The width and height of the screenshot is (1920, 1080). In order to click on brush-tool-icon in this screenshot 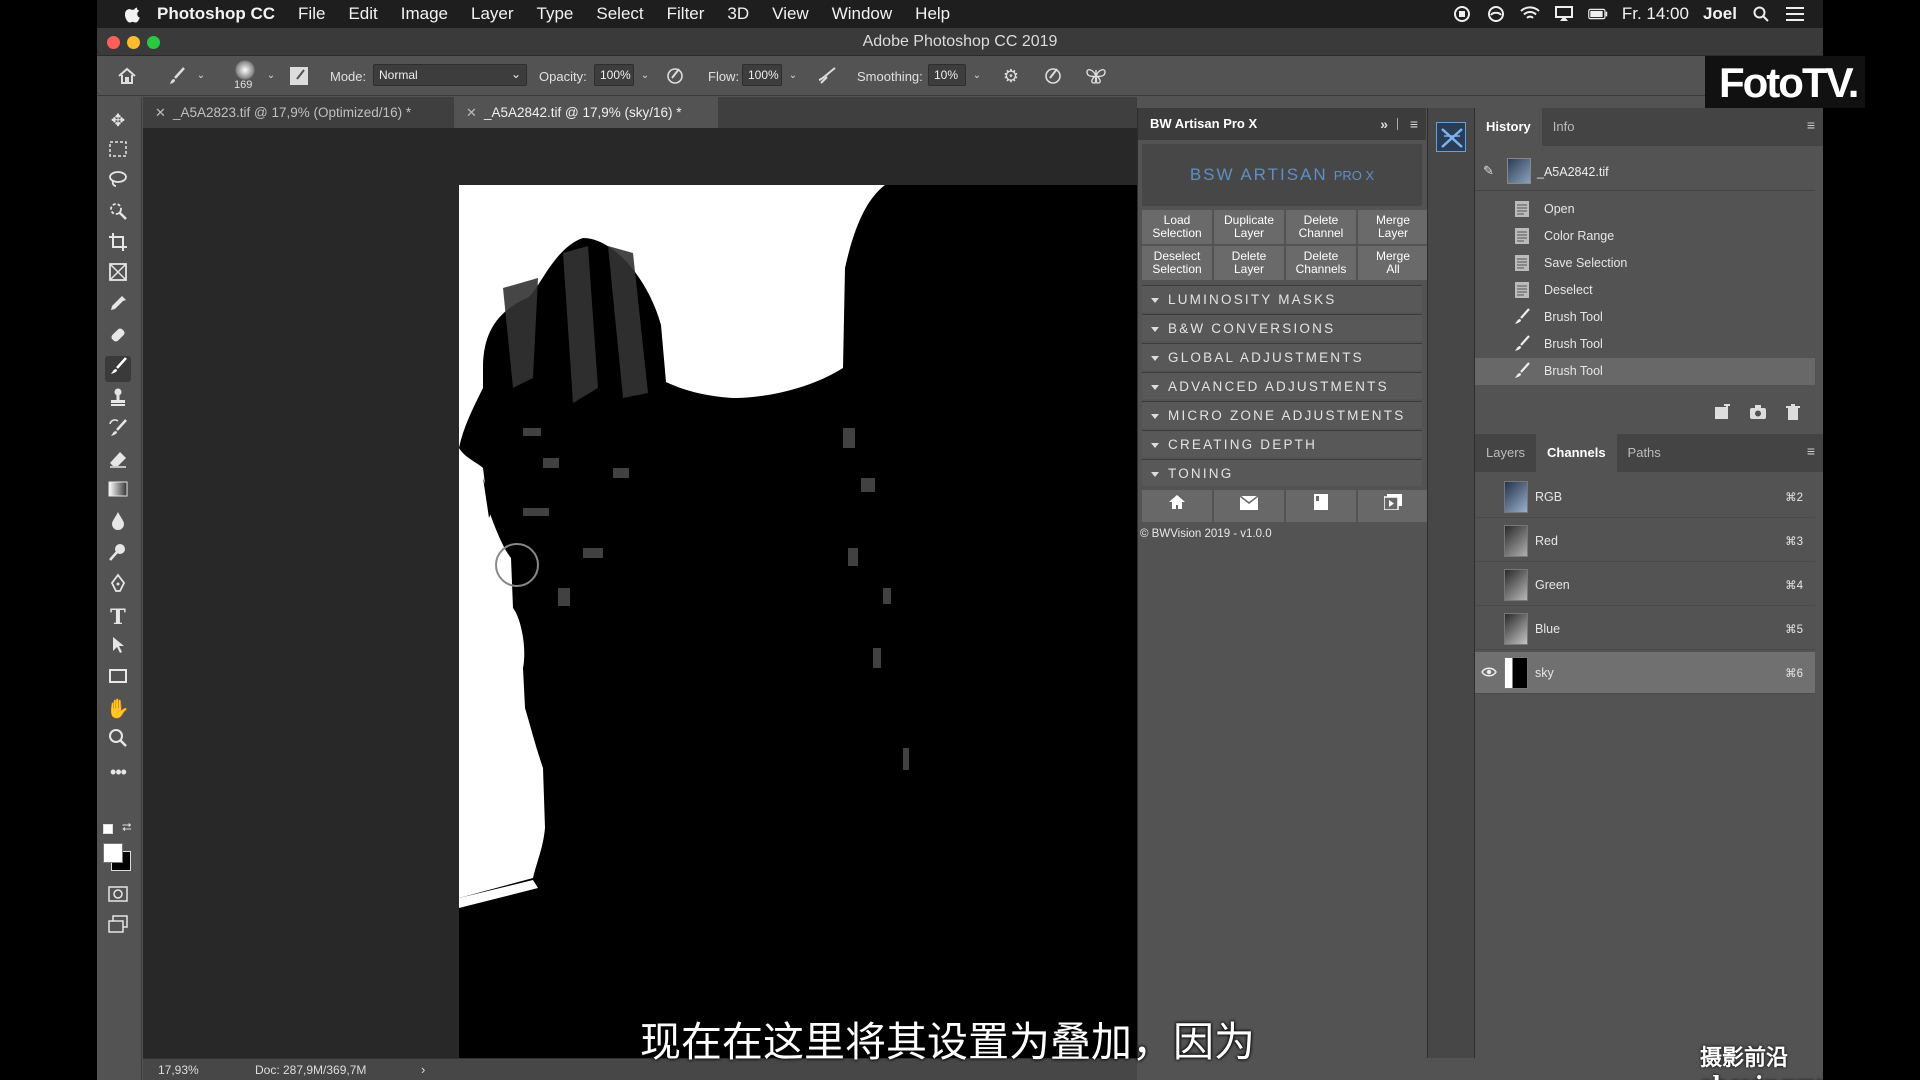, I will do `click(118, 369)`.